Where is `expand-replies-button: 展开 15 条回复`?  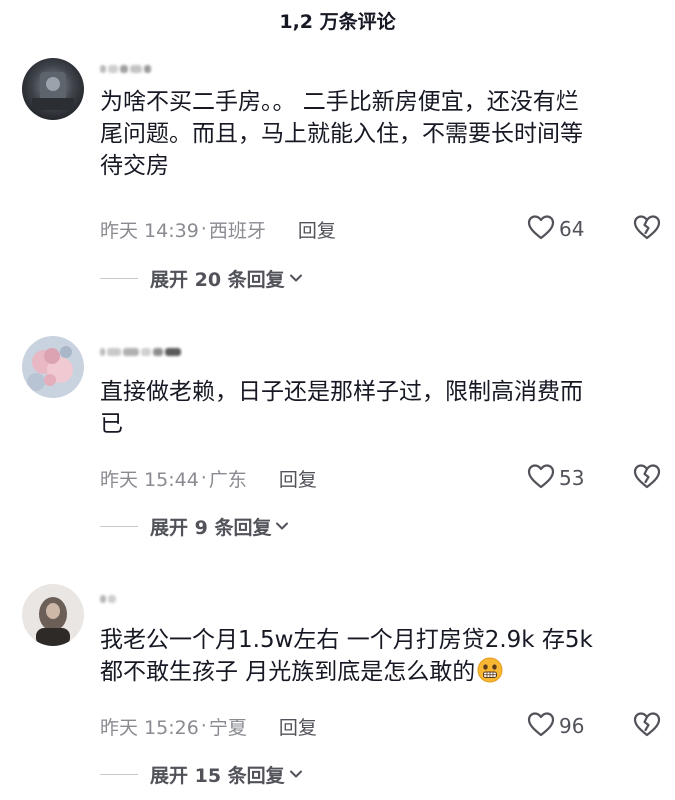 expand-replies-button: 展开 15 条回复 is located at coordinates (201, 774).